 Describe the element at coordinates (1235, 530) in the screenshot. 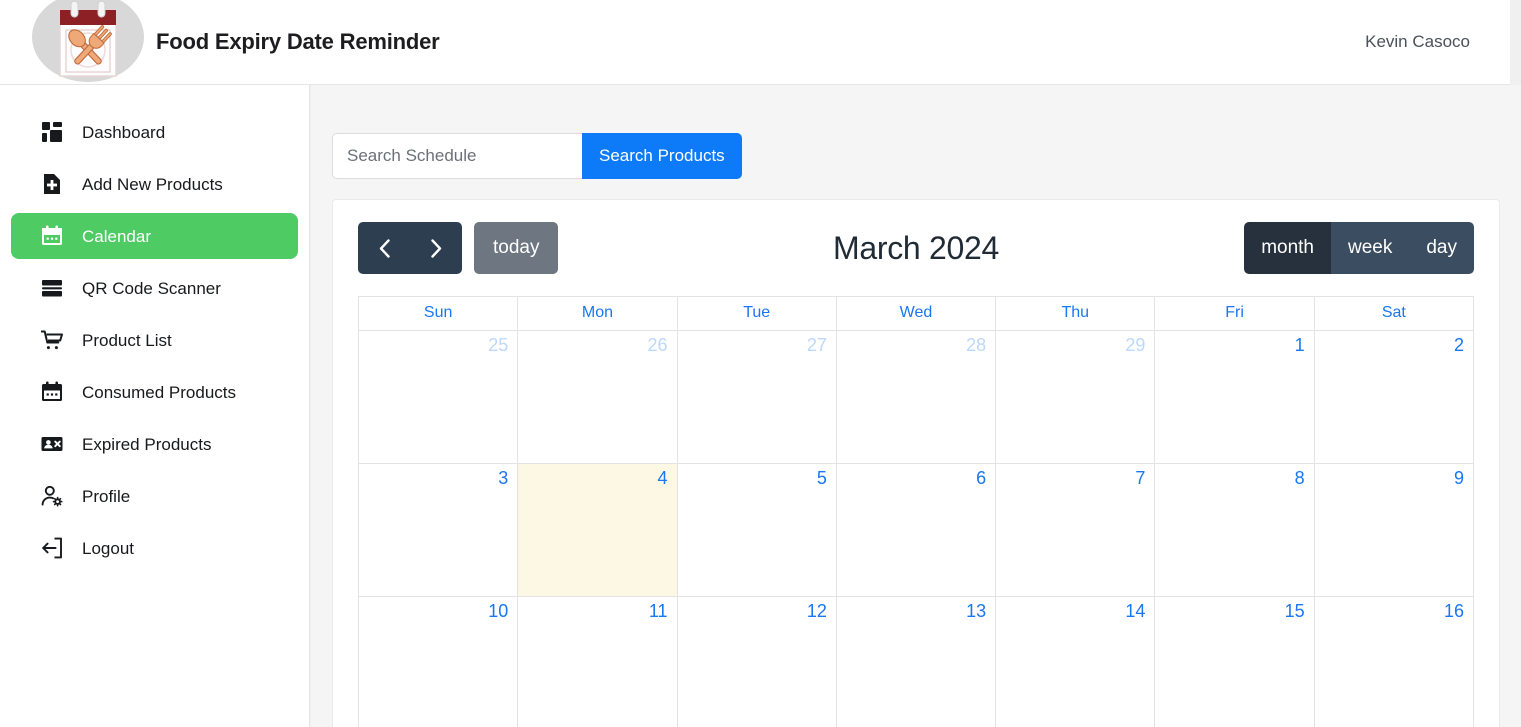

I see `calendar-day-cell: 8` at that location.